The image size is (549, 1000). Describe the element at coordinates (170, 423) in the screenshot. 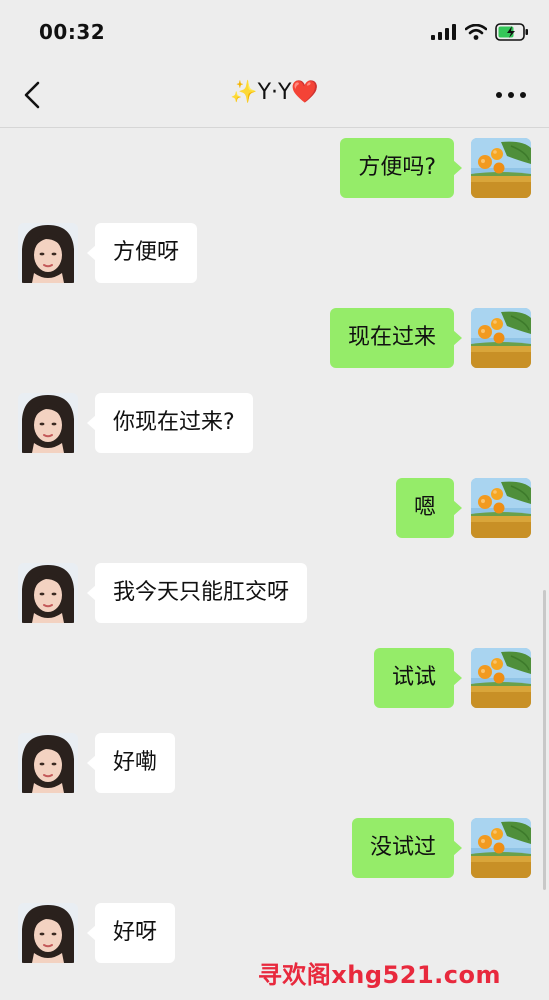

I see `message-bubble: 你现在过来?` at that location.